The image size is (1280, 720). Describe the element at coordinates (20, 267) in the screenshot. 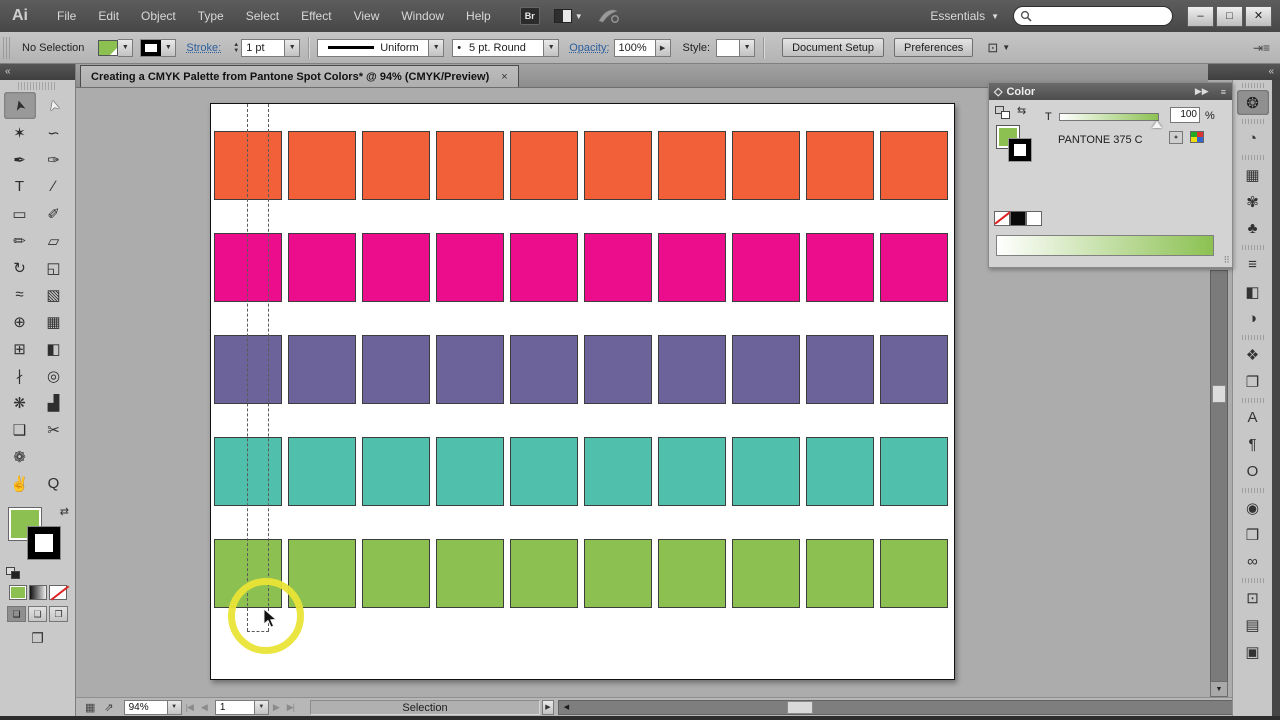

I see `tool-rotate: ↻` at that location.